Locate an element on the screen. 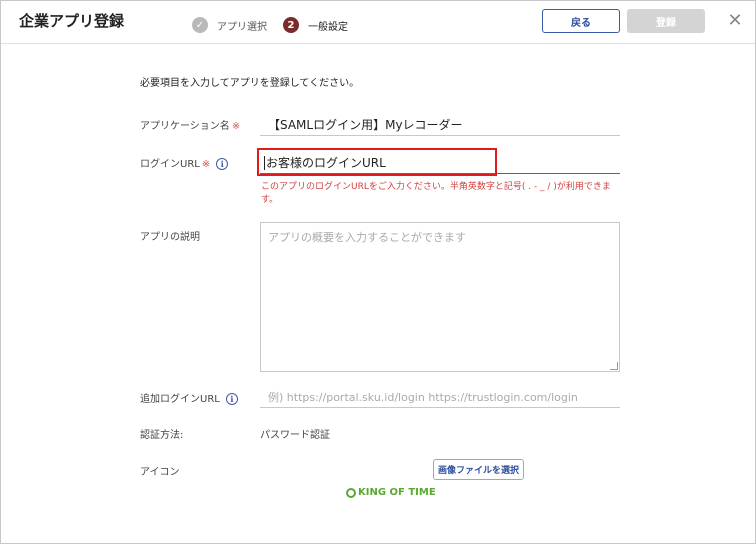  step-label: アプリ選択 is located at coordinates (242, 27).